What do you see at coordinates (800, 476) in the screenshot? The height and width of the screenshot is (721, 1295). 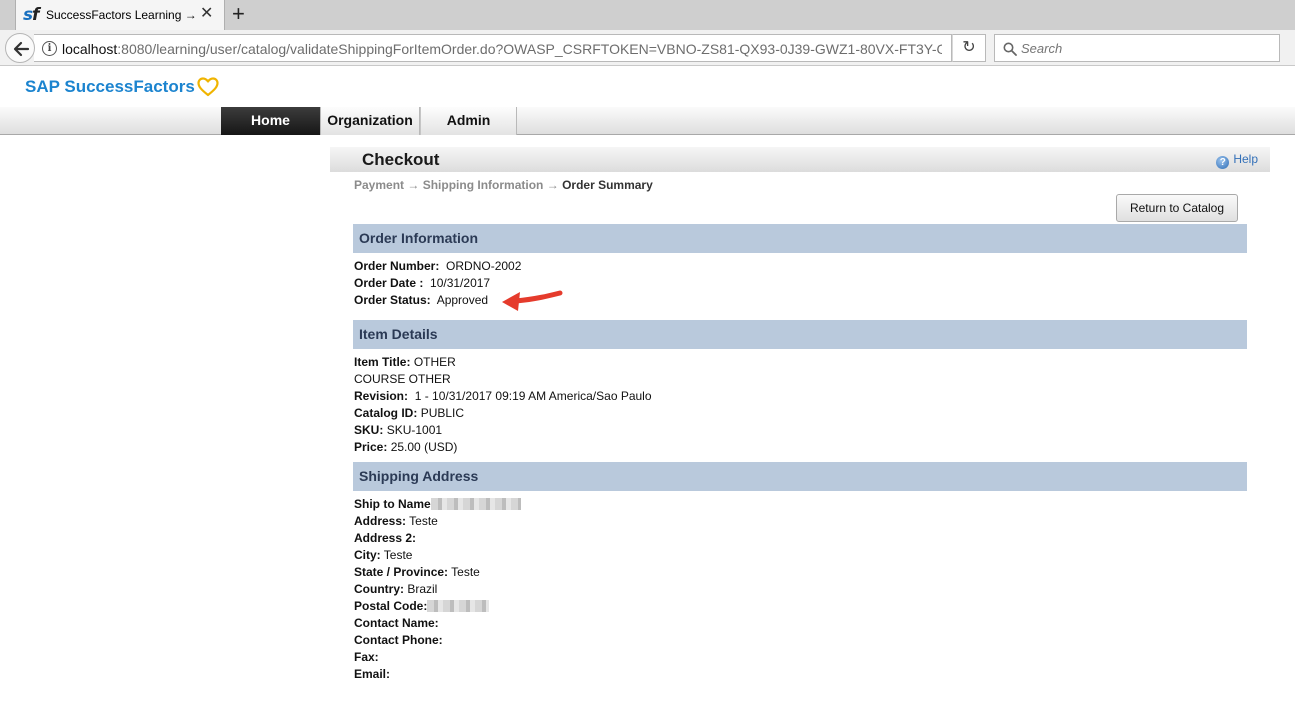 I see `shipping-address-heading: Shipping Address` at bounding box center [800, 476].